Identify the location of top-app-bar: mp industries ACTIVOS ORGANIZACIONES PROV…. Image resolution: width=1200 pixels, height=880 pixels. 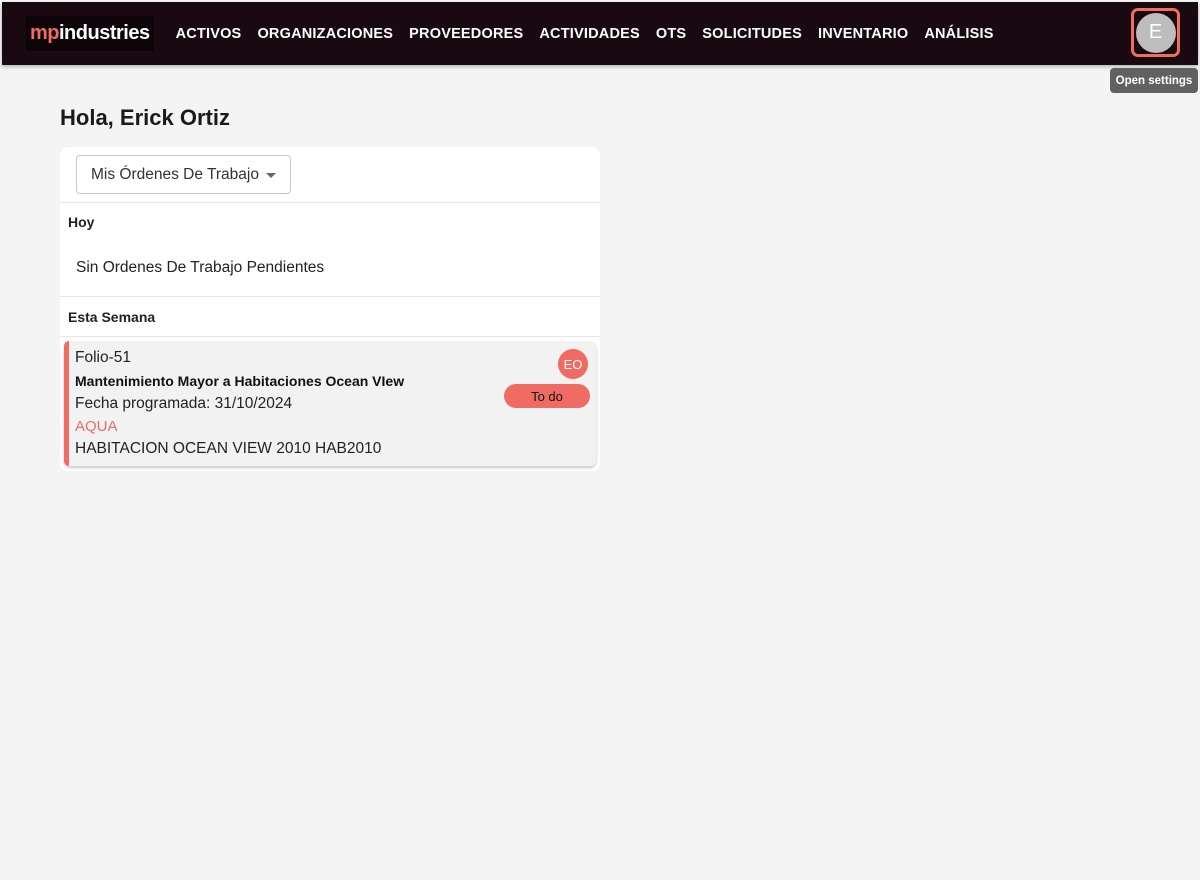
(600, 33).